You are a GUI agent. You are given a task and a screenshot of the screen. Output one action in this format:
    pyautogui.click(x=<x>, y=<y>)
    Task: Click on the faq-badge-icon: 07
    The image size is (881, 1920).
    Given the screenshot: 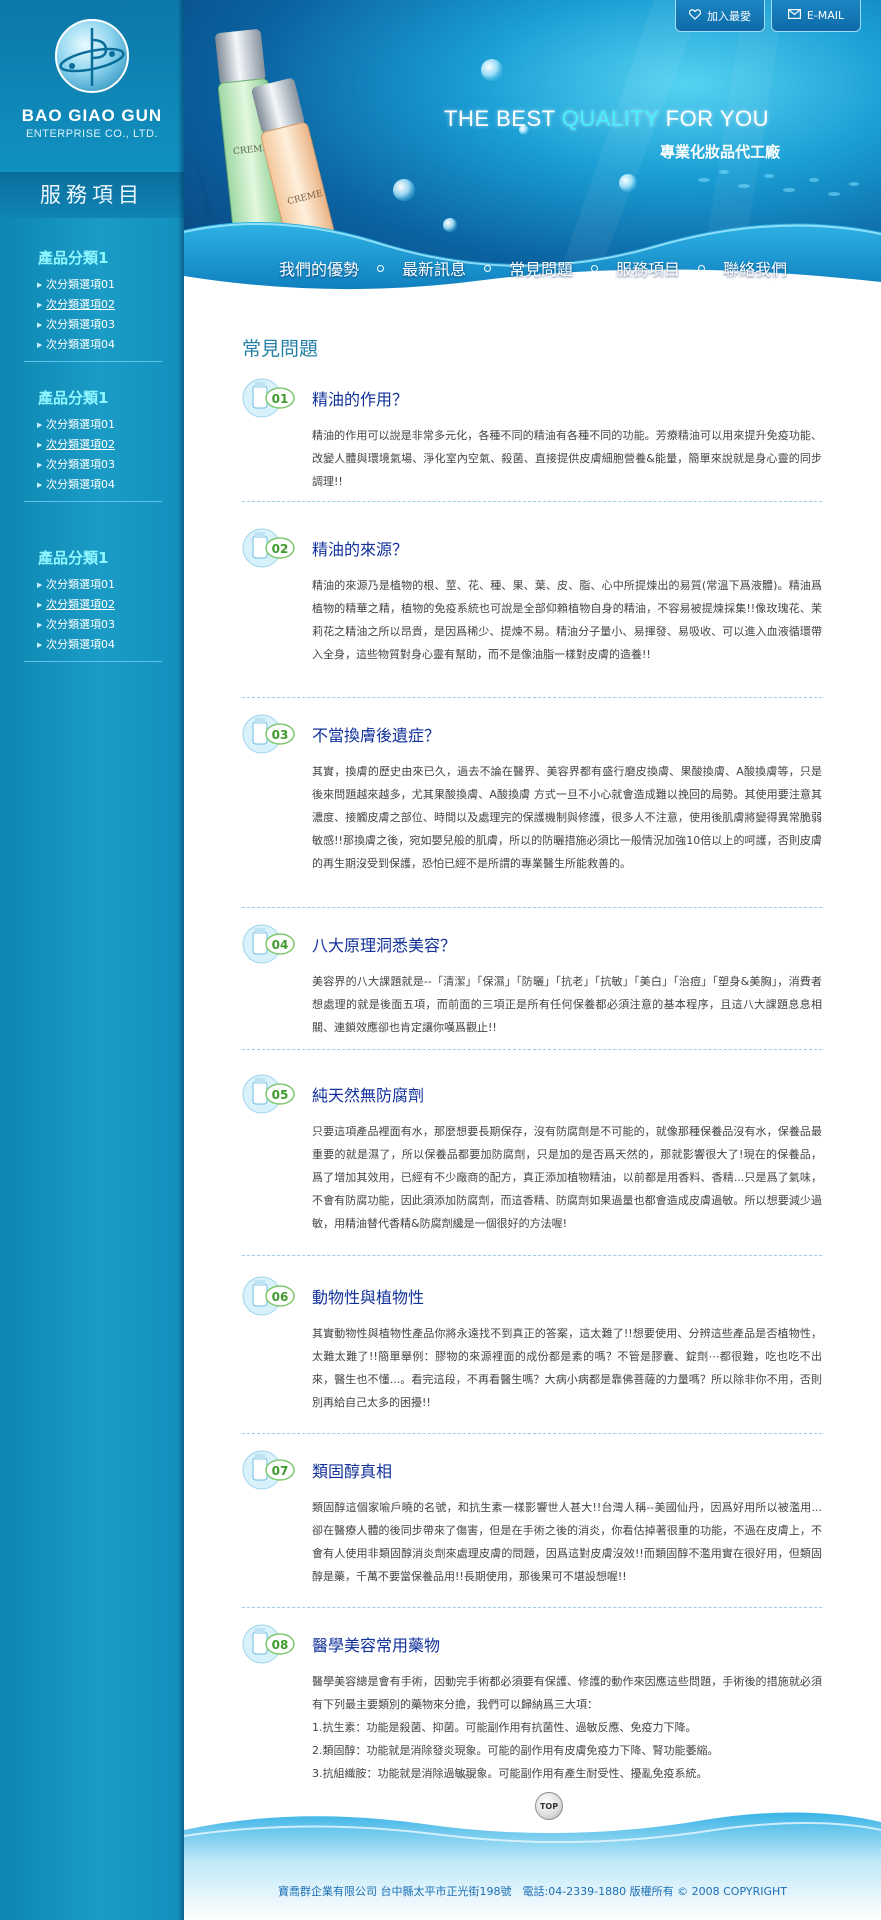 What is the action you would take?
    pyautogui.click(x=268, y=1470)
    